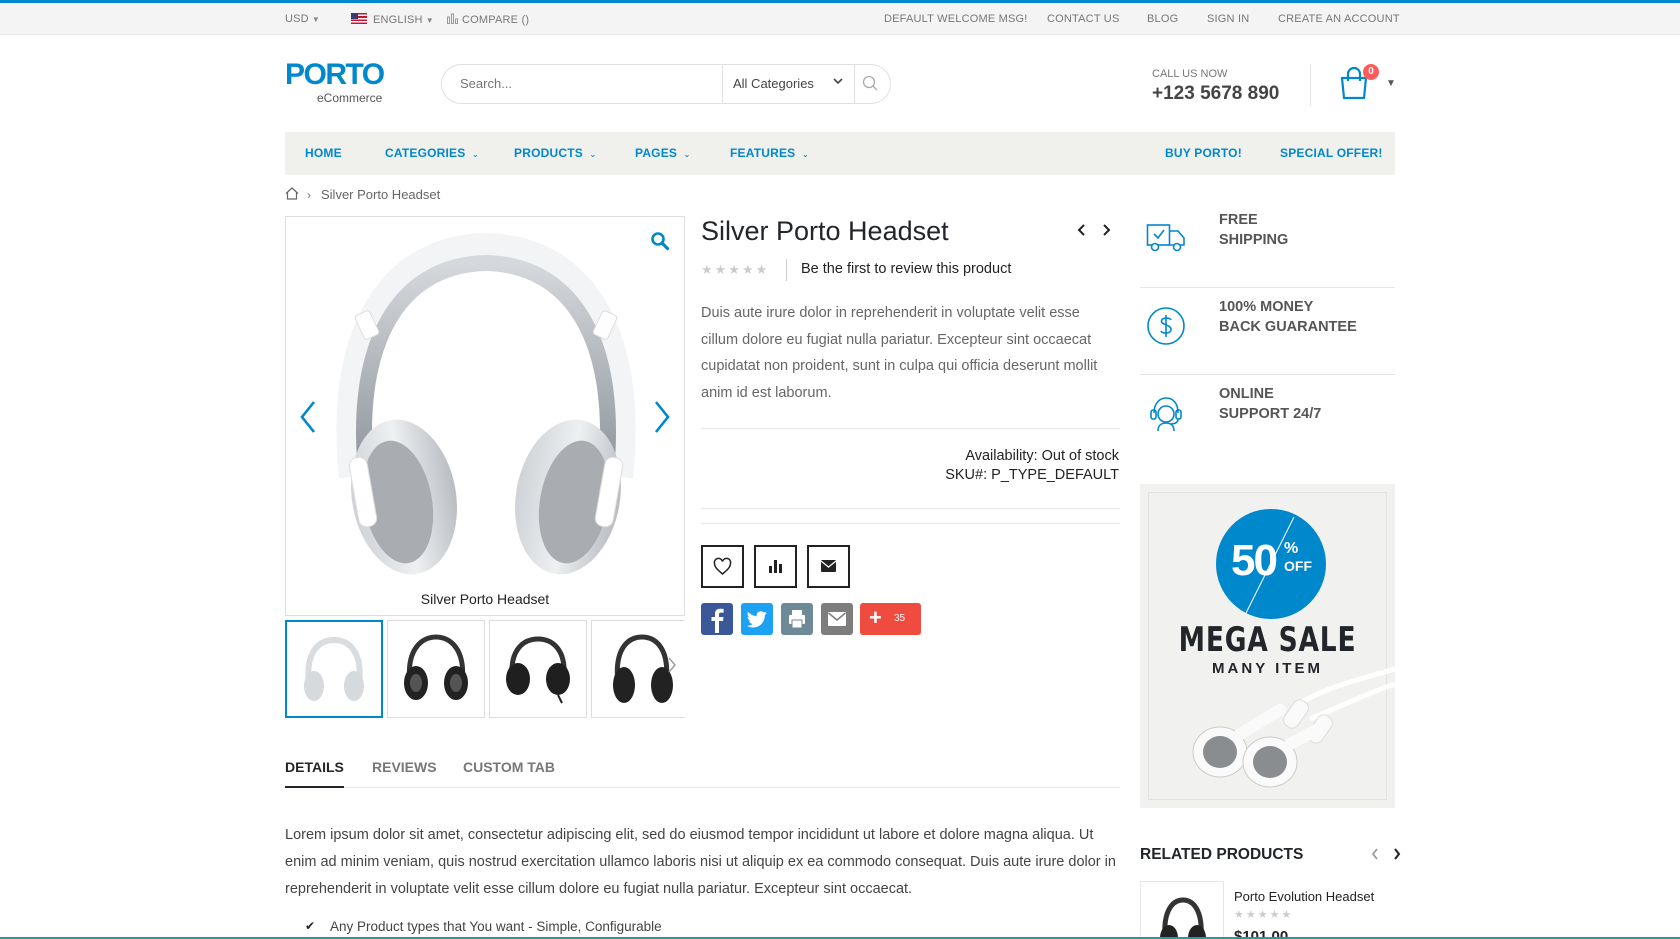 Image resolution: width=1680 pixels, height=939 pixels. What do you see at coordinates (350, 98) in the screenshot?
I see `logo-subtitle: eCommerce` at bounding box center [350, 98].